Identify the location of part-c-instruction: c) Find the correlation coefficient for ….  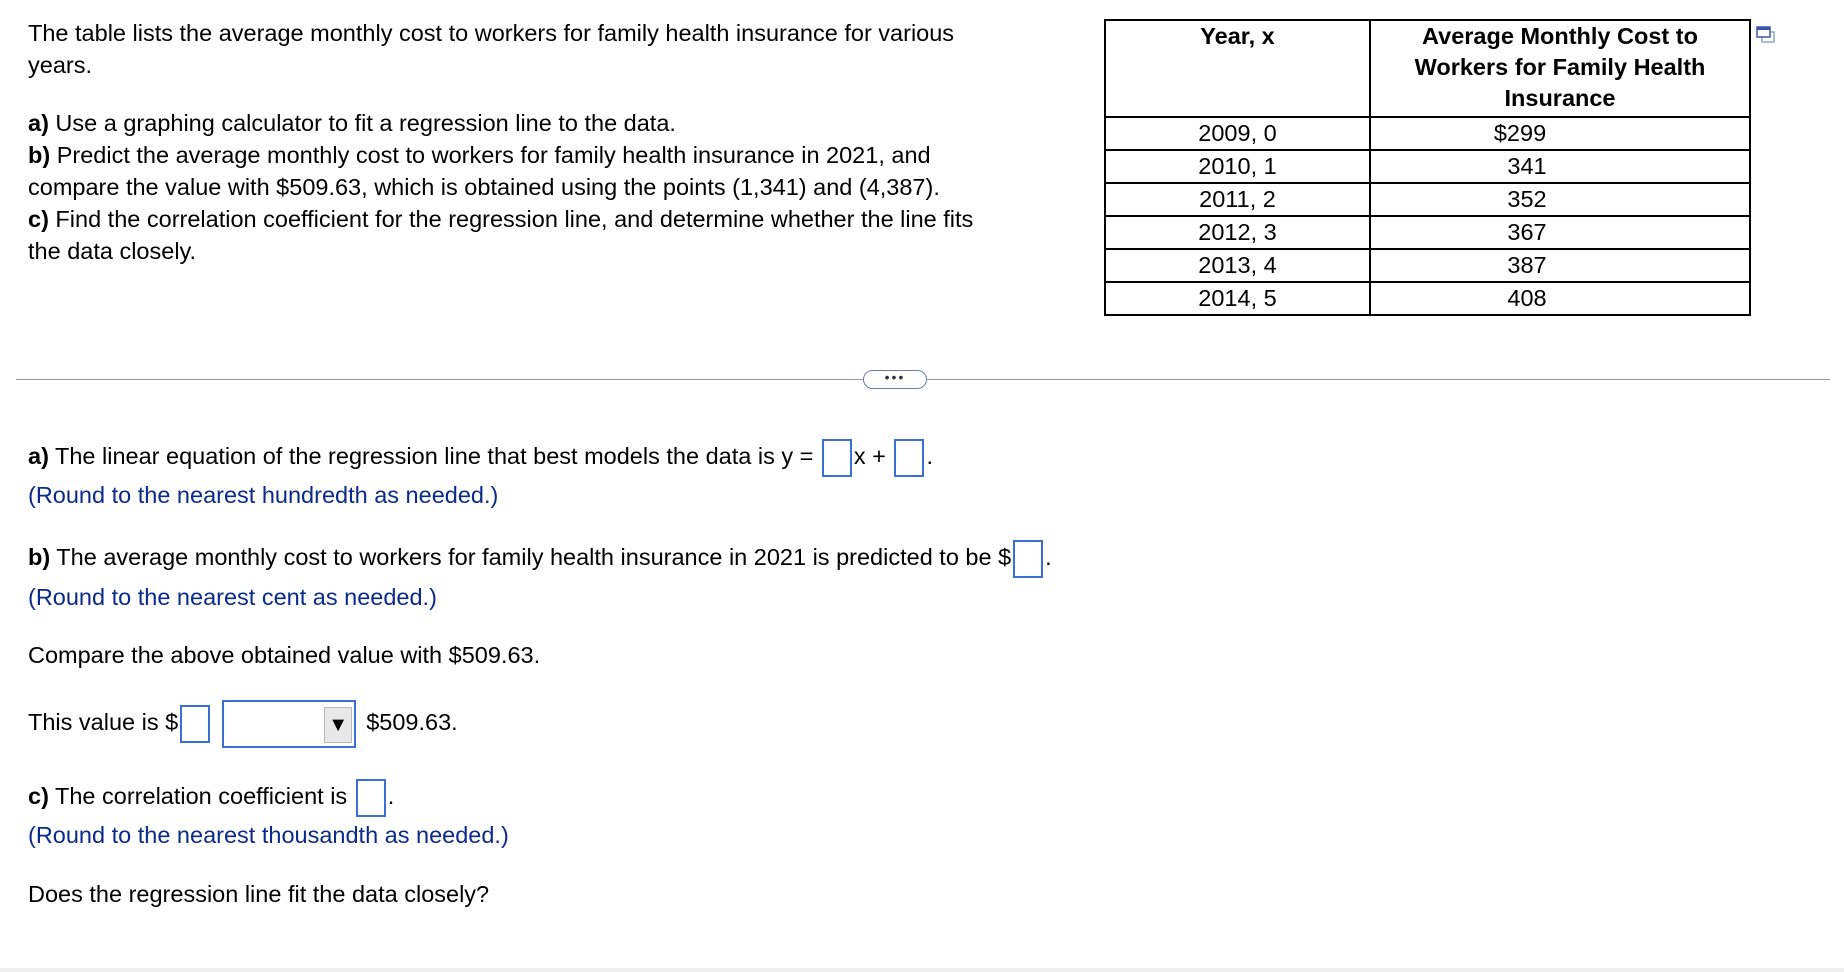
(501, 219).